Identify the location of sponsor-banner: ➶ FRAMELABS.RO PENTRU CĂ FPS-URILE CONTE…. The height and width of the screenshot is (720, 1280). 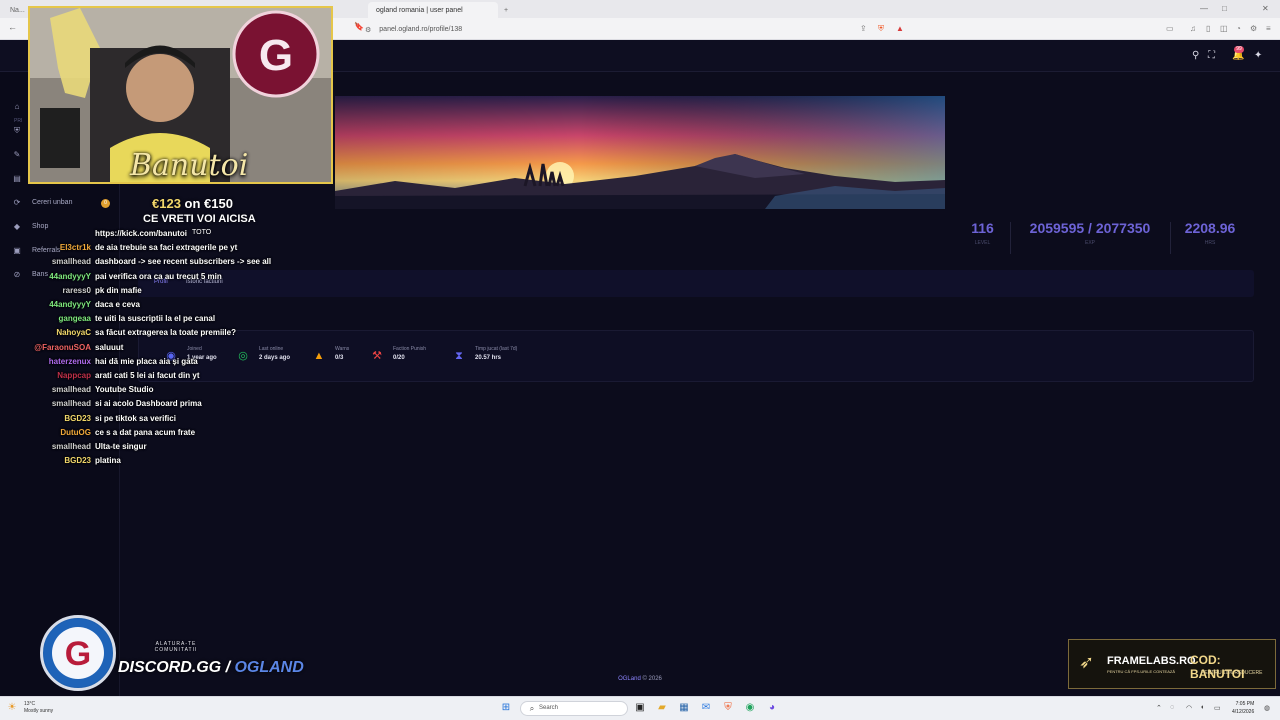
(1172, 664).